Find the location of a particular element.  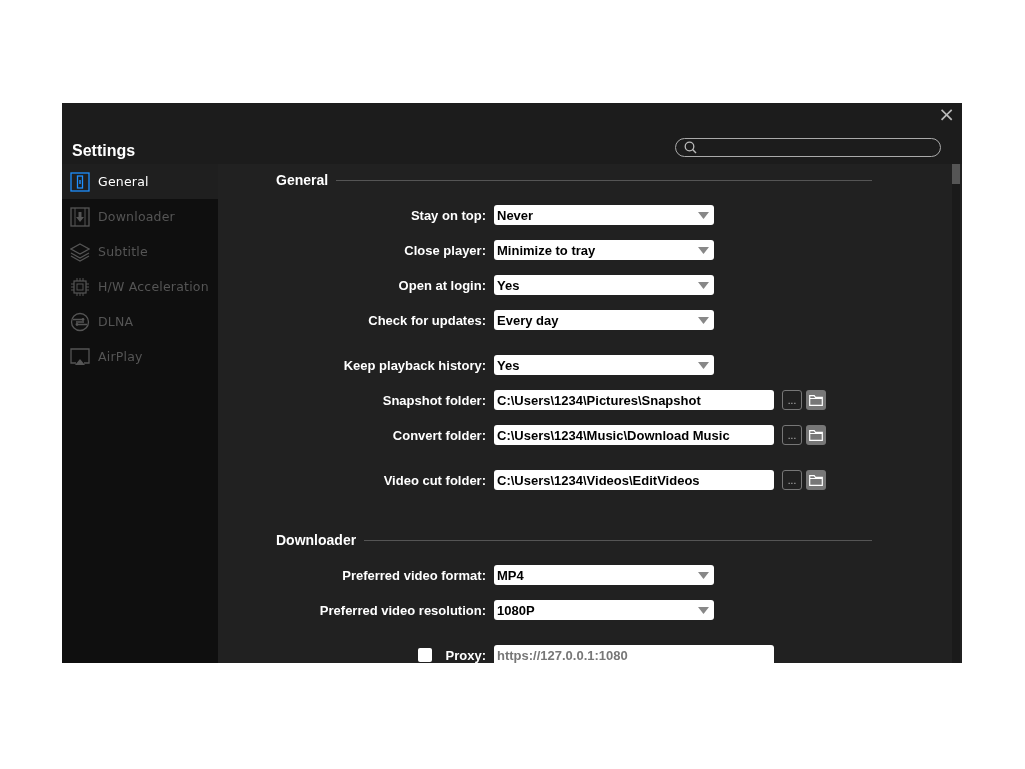

dropdown: Every day is located at coordinates (604, 320).